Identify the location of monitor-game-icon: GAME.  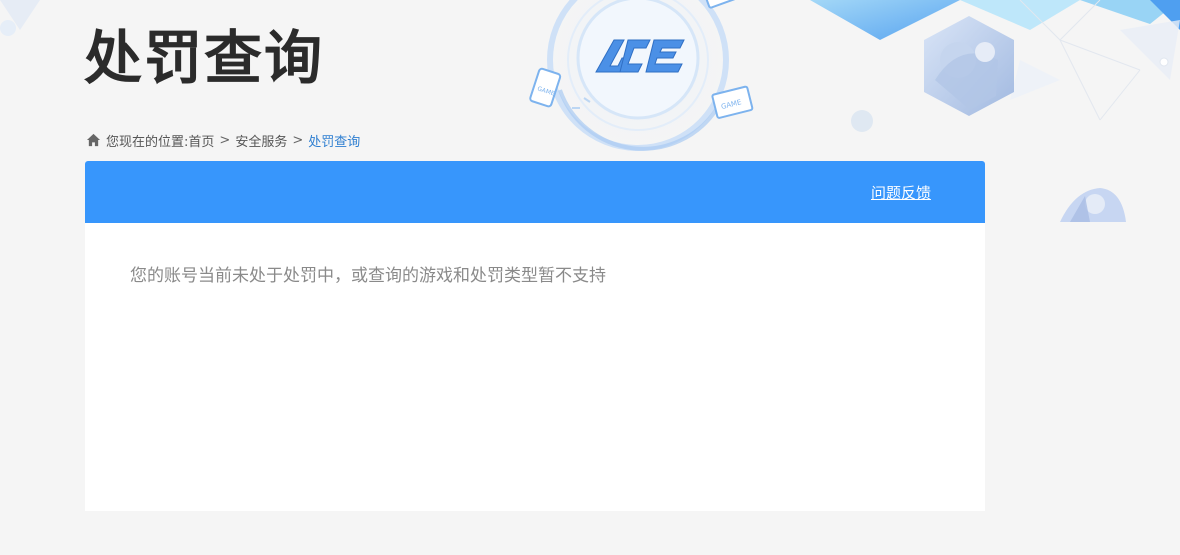
(732, 102).